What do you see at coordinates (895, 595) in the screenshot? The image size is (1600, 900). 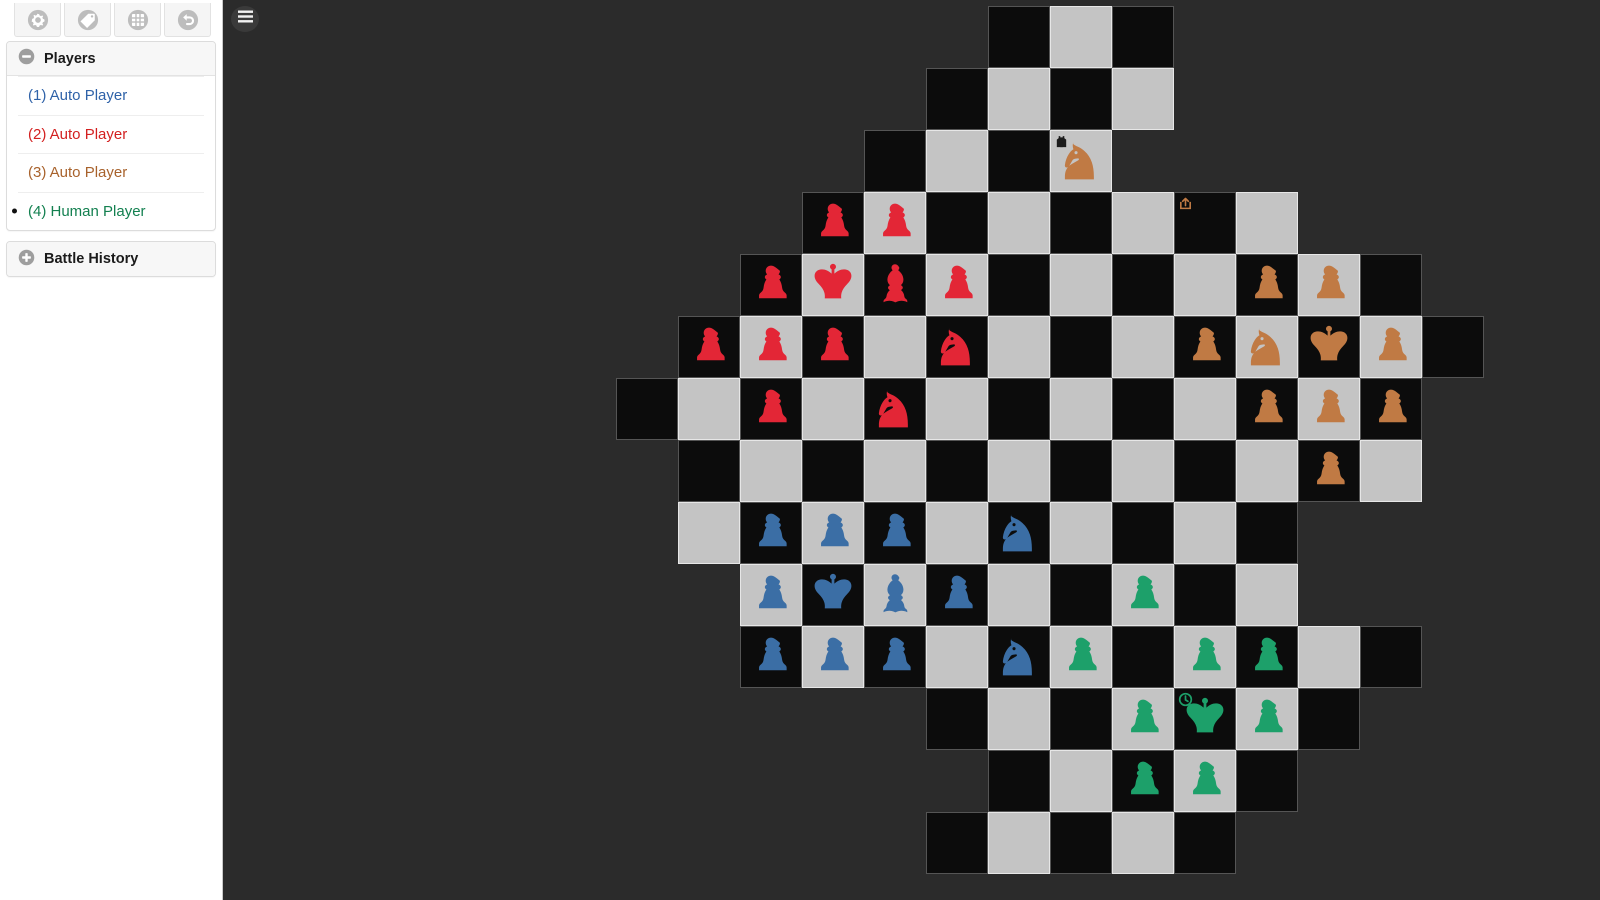 I see `blue-bishop` at bounding box center [895, 595].